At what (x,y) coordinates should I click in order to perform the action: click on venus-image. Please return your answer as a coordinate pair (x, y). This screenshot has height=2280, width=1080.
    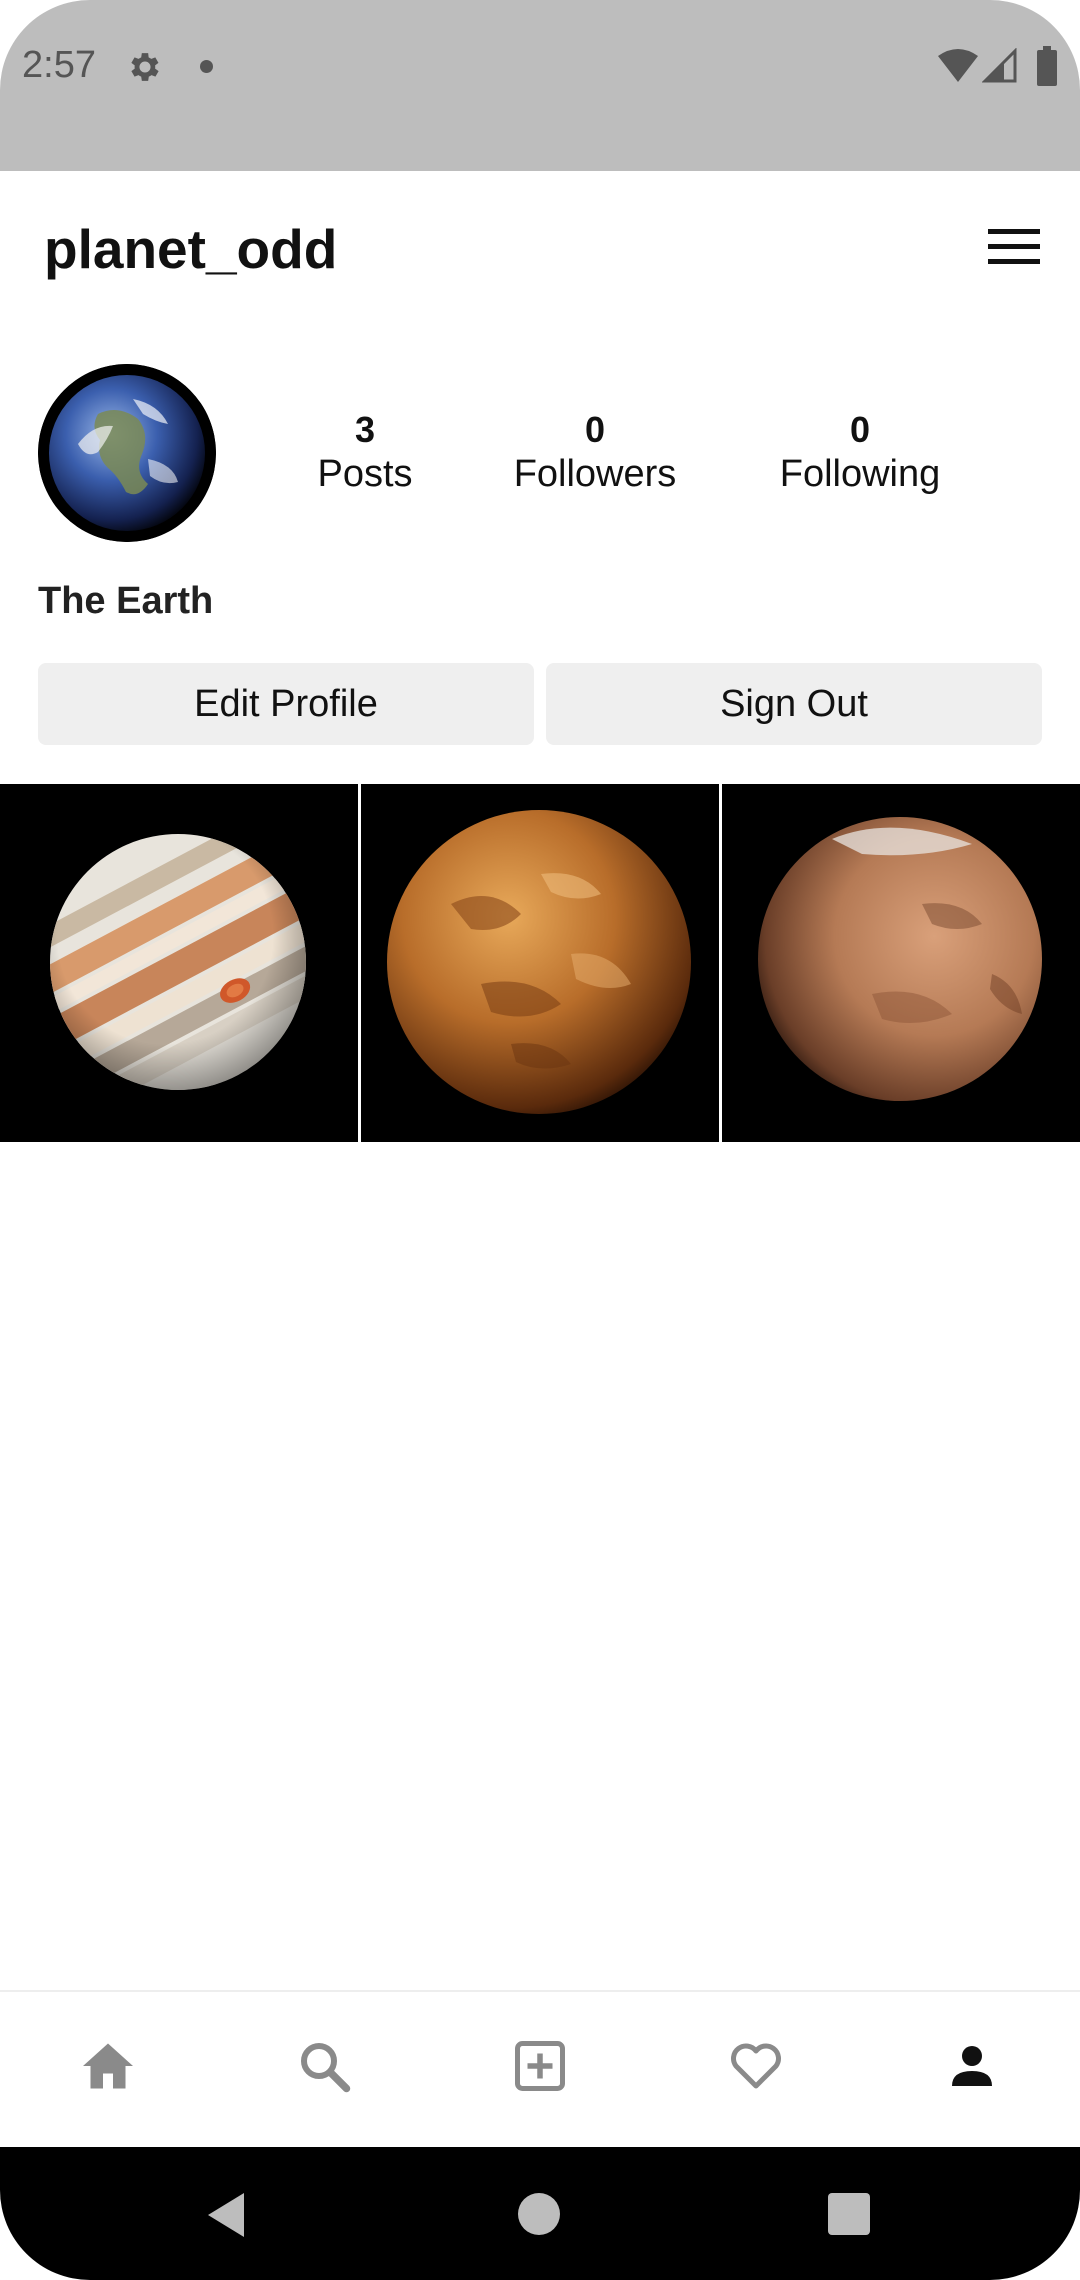
    Looking at the image, I should click on (540, 963).